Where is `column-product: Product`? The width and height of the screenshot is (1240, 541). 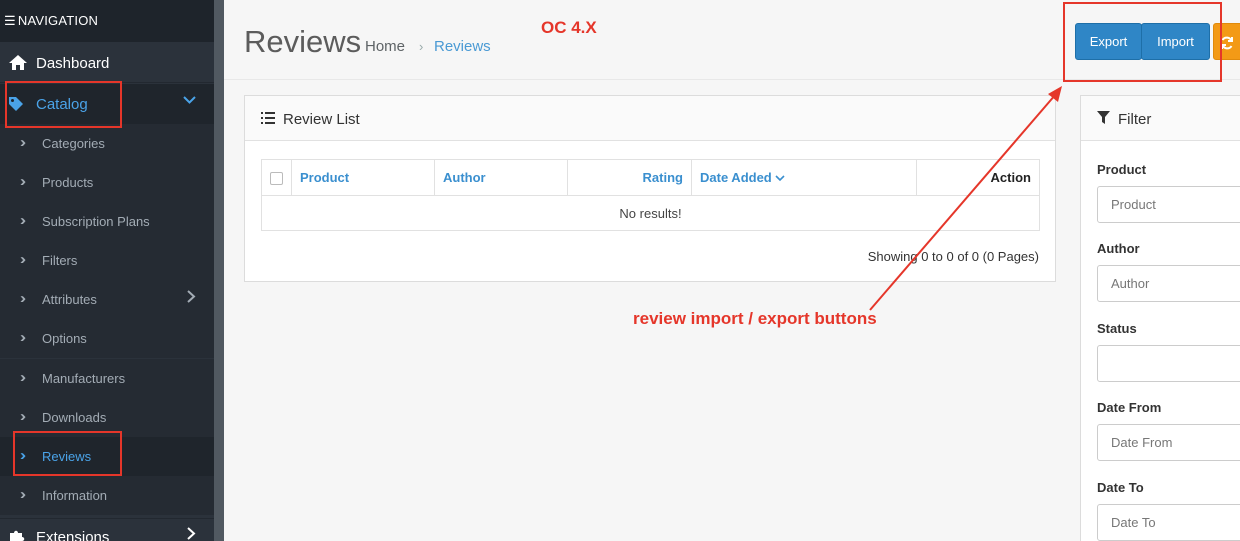
column-product: Product is located at coordinates (363, 177).